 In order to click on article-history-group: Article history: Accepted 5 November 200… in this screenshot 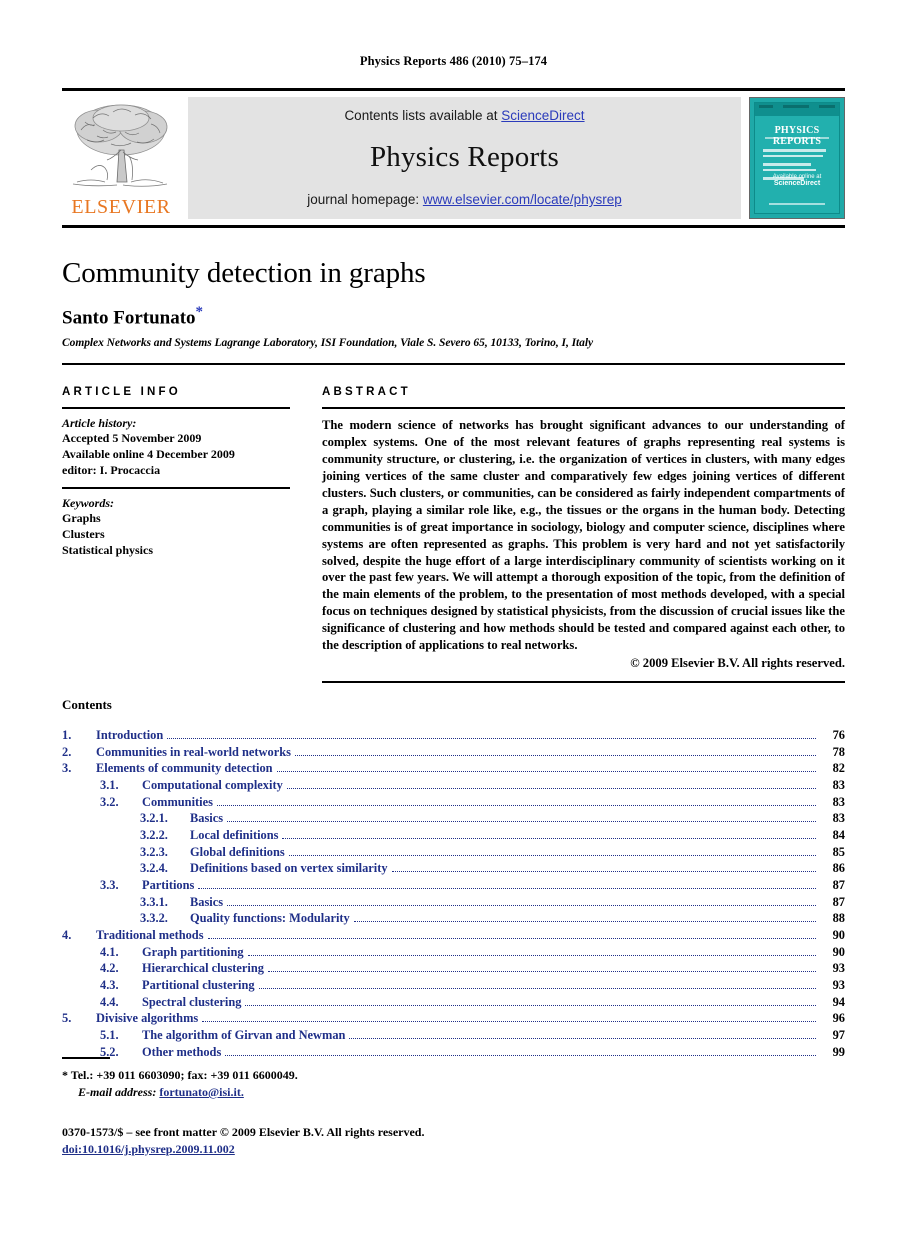, I will do `click(176, 447)`.